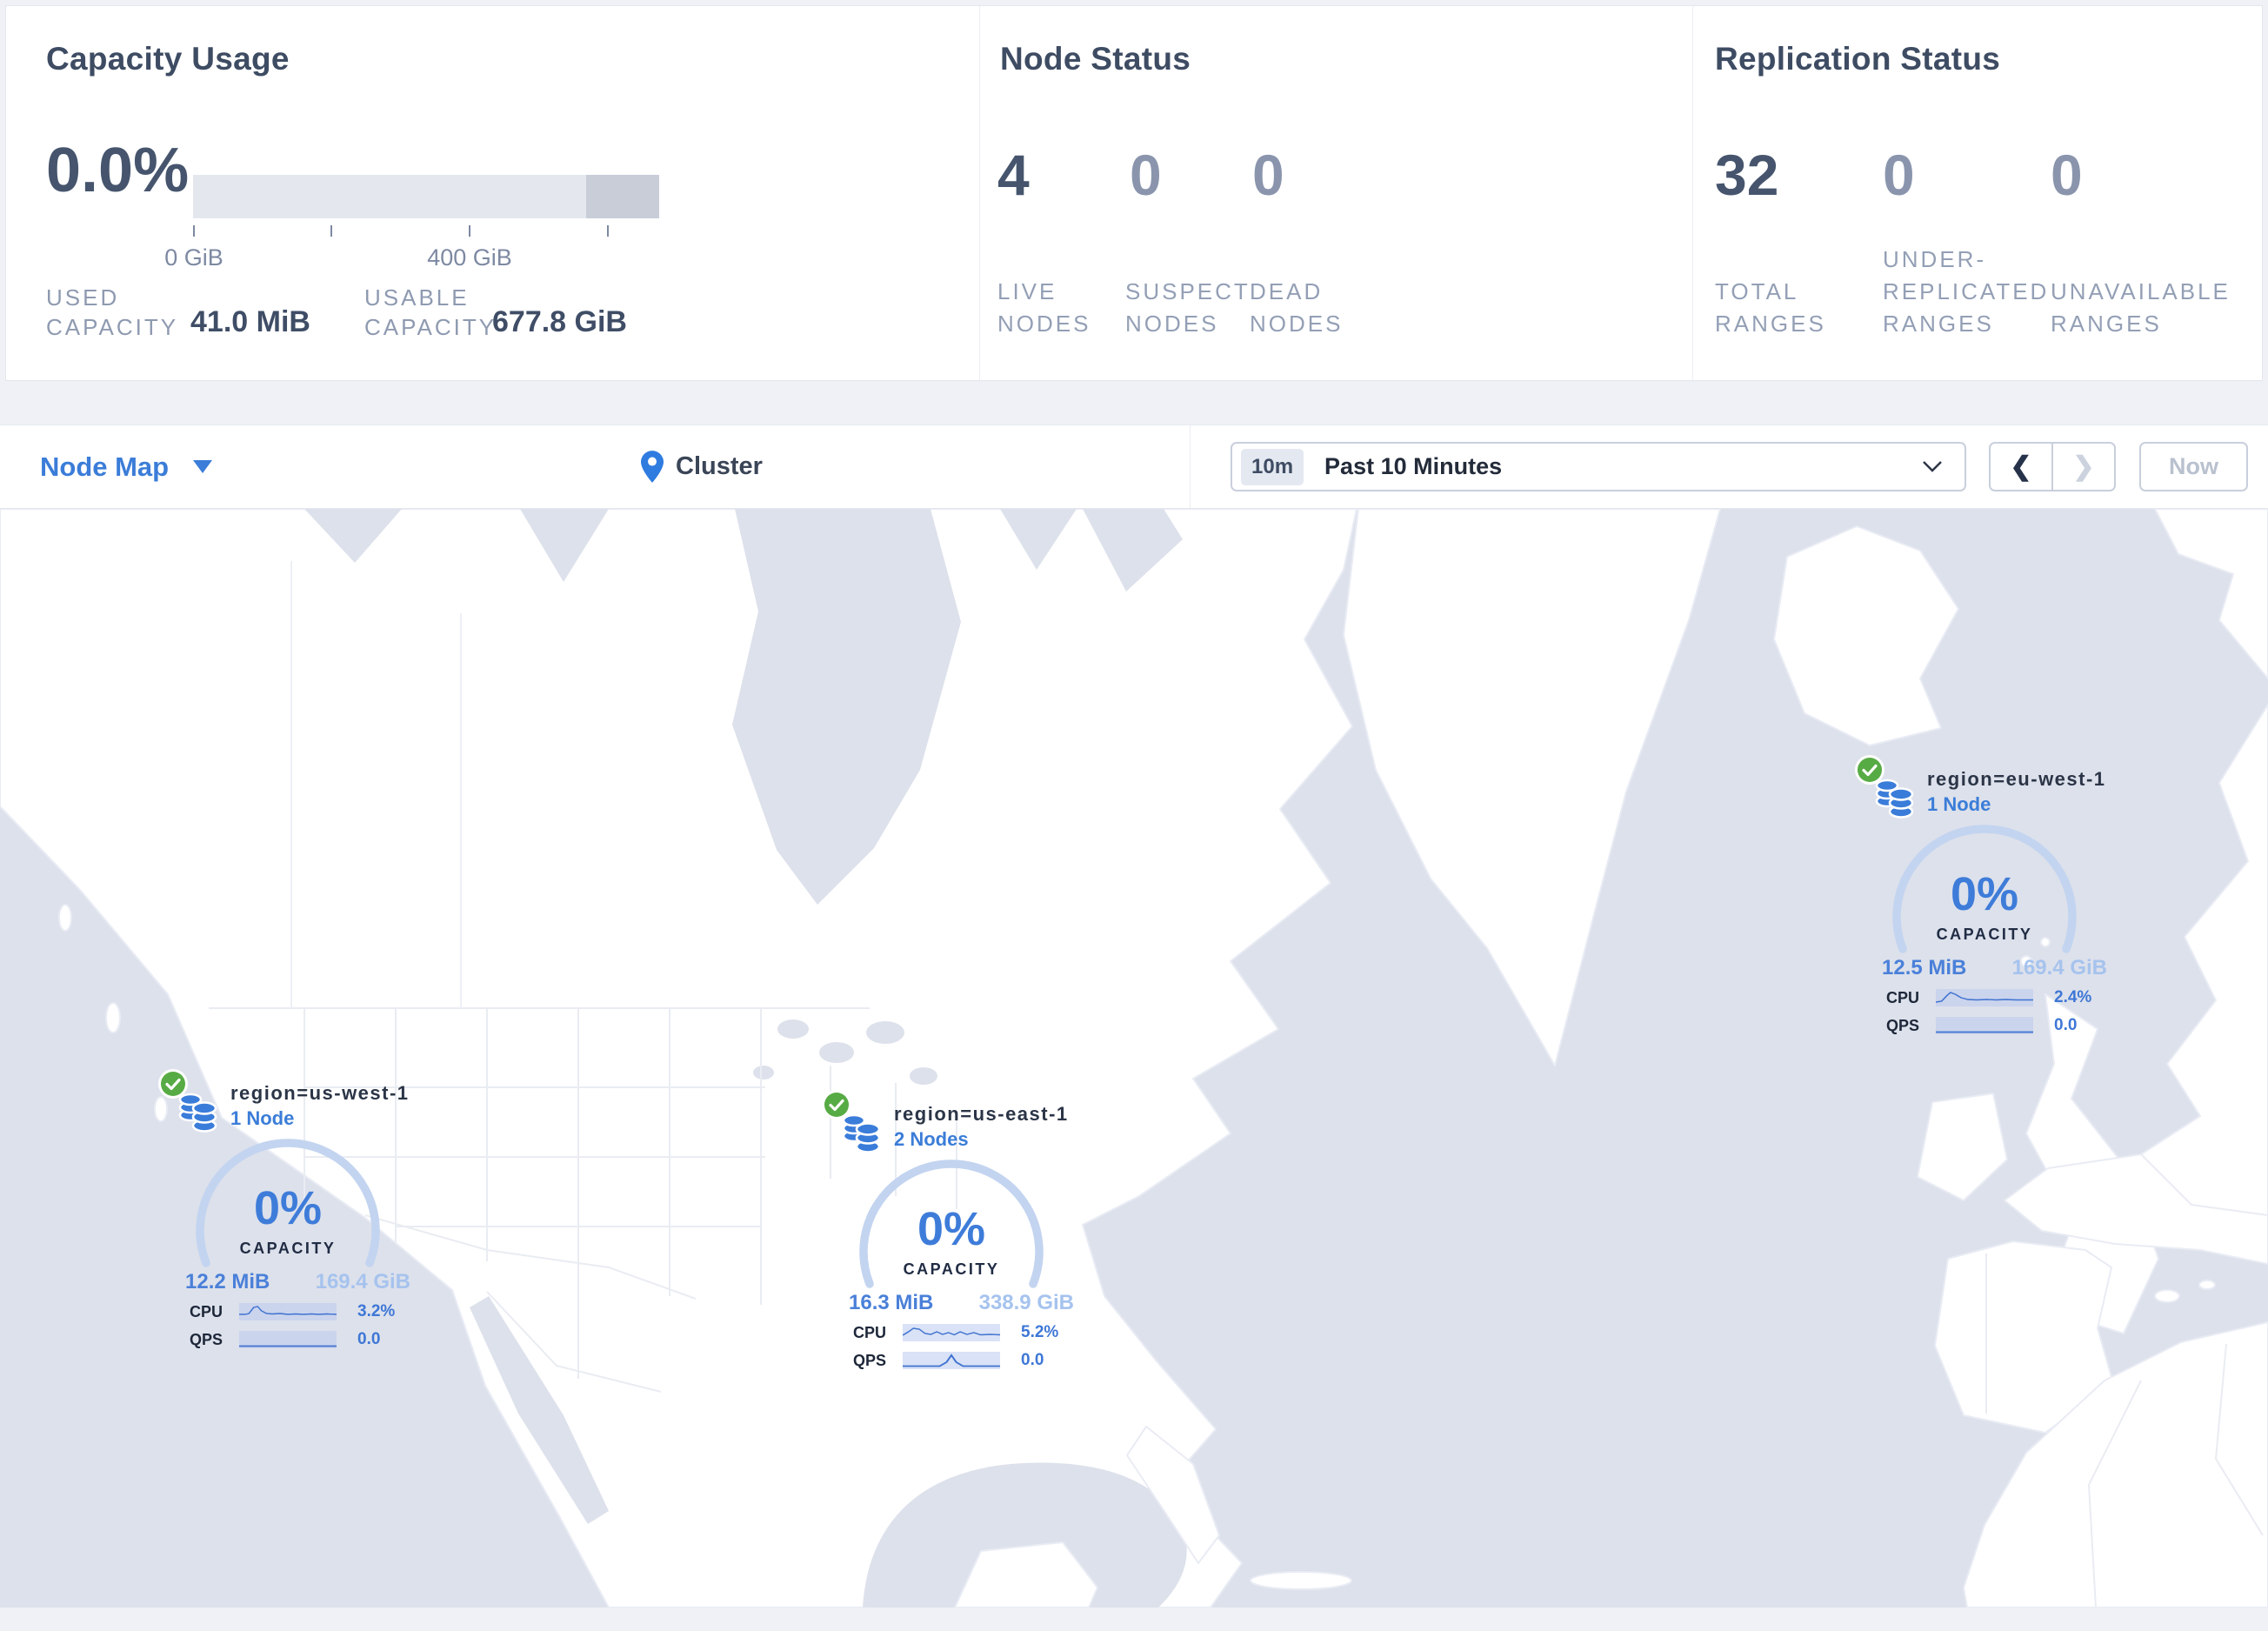 Image resolution: width=2268 pixels, height=1631 pixels. What do you see at coordinates (2193, 466) in the screenshot?
I see `now-button: Now` at bounding box center [2193, 466].